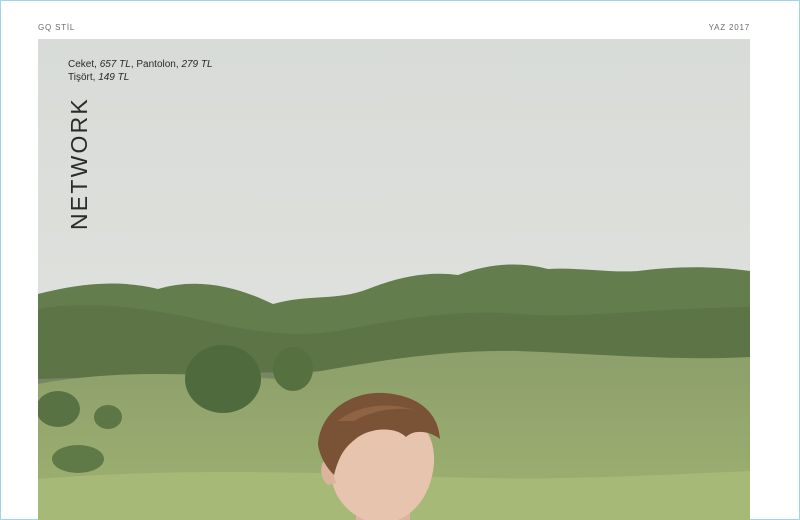 This screenshot has height=520, width=800. What do you see at coordinates (57, 27) in the screenshot?
I see `magazine-section-label: GQ STİL` at bounding box center [57, 27].